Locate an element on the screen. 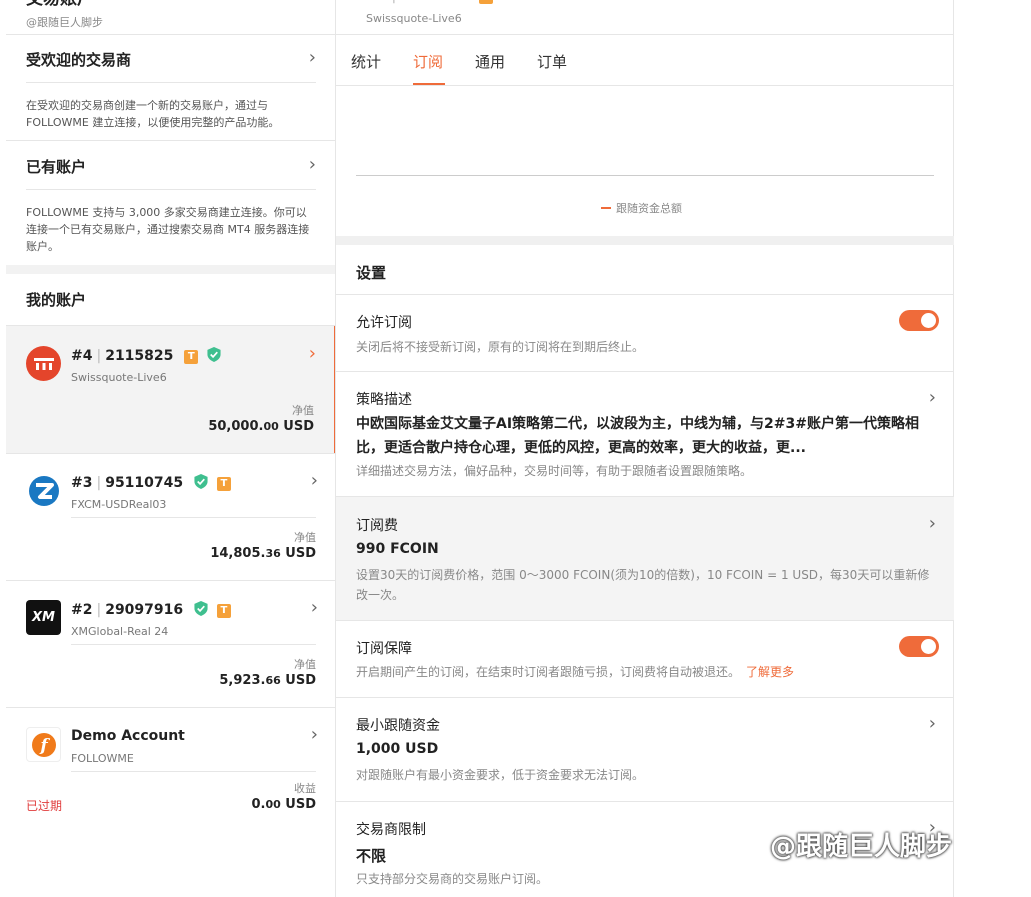 The height and width of the screenshot is (897, 1031). demo-account-name: Demo Account is located at coordinates (128, 736).